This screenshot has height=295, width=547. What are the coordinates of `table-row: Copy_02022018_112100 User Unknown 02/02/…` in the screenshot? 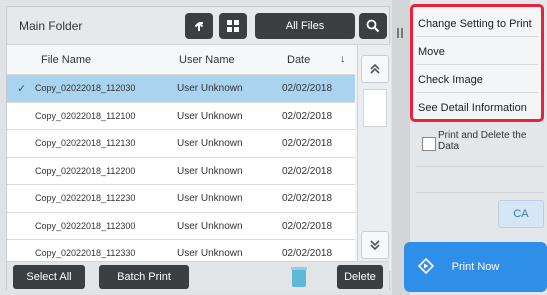 It's located at (181, 116).